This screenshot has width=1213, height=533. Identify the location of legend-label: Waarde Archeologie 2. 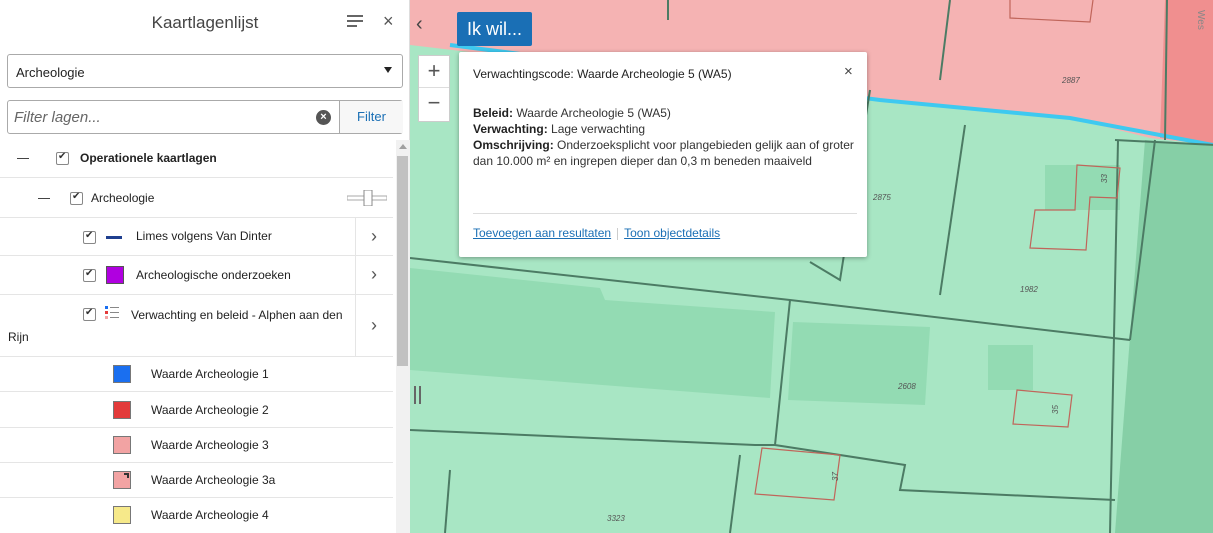
(210, 410).